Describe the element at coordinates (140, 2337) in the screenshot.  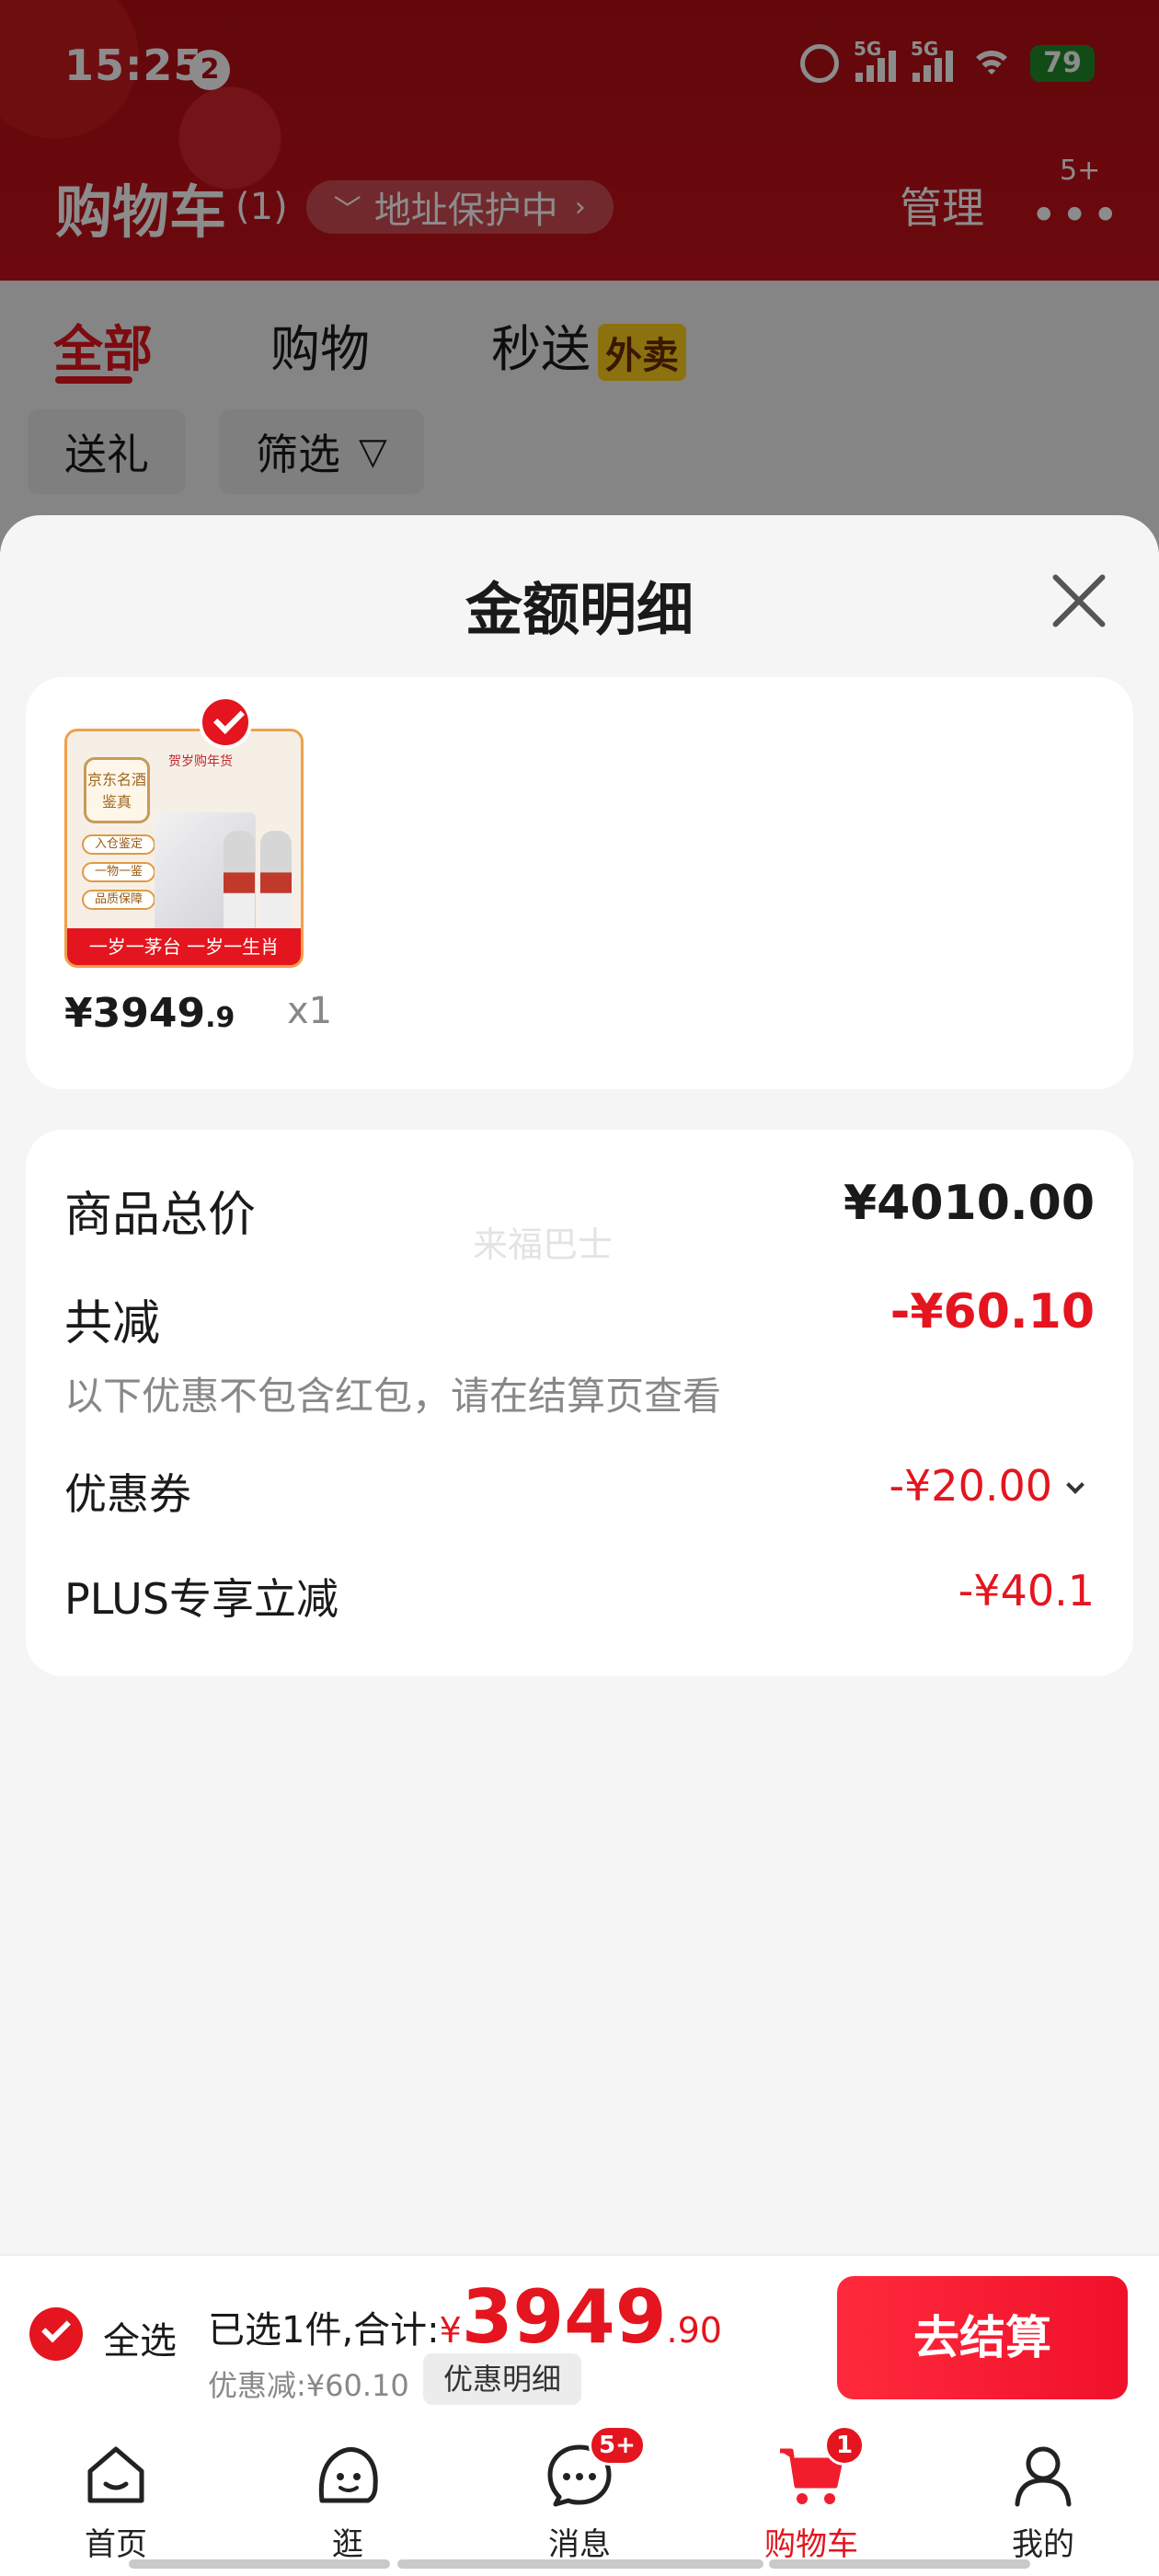
I see `select-all-label: 全选` at that location.